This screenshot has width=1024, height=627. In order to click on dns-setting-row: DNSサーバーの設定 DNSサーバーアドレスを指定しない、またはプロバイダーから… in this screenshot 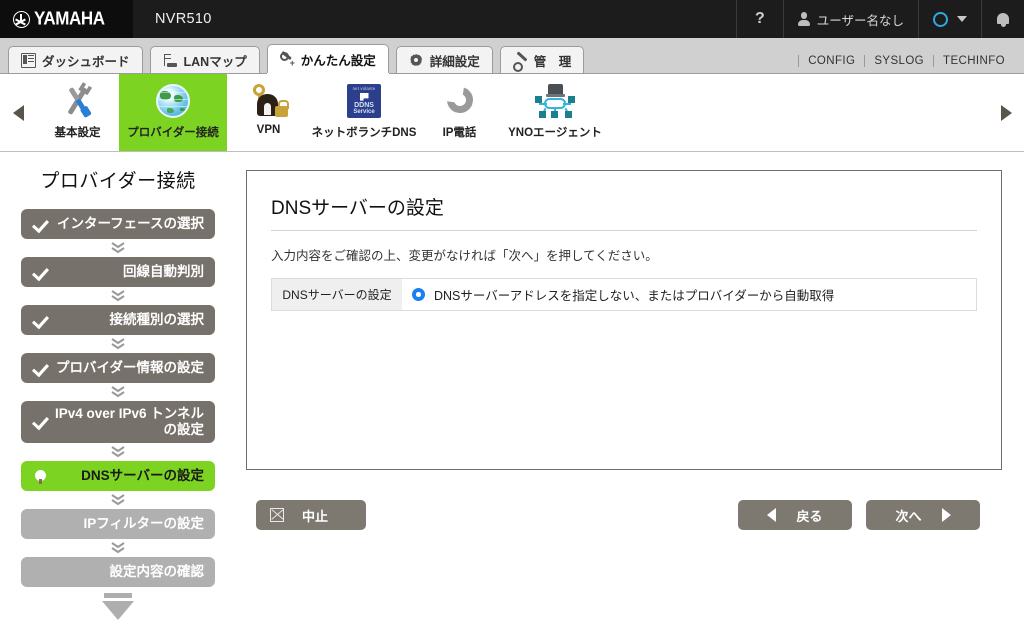, I will do `click(624, 294)`.